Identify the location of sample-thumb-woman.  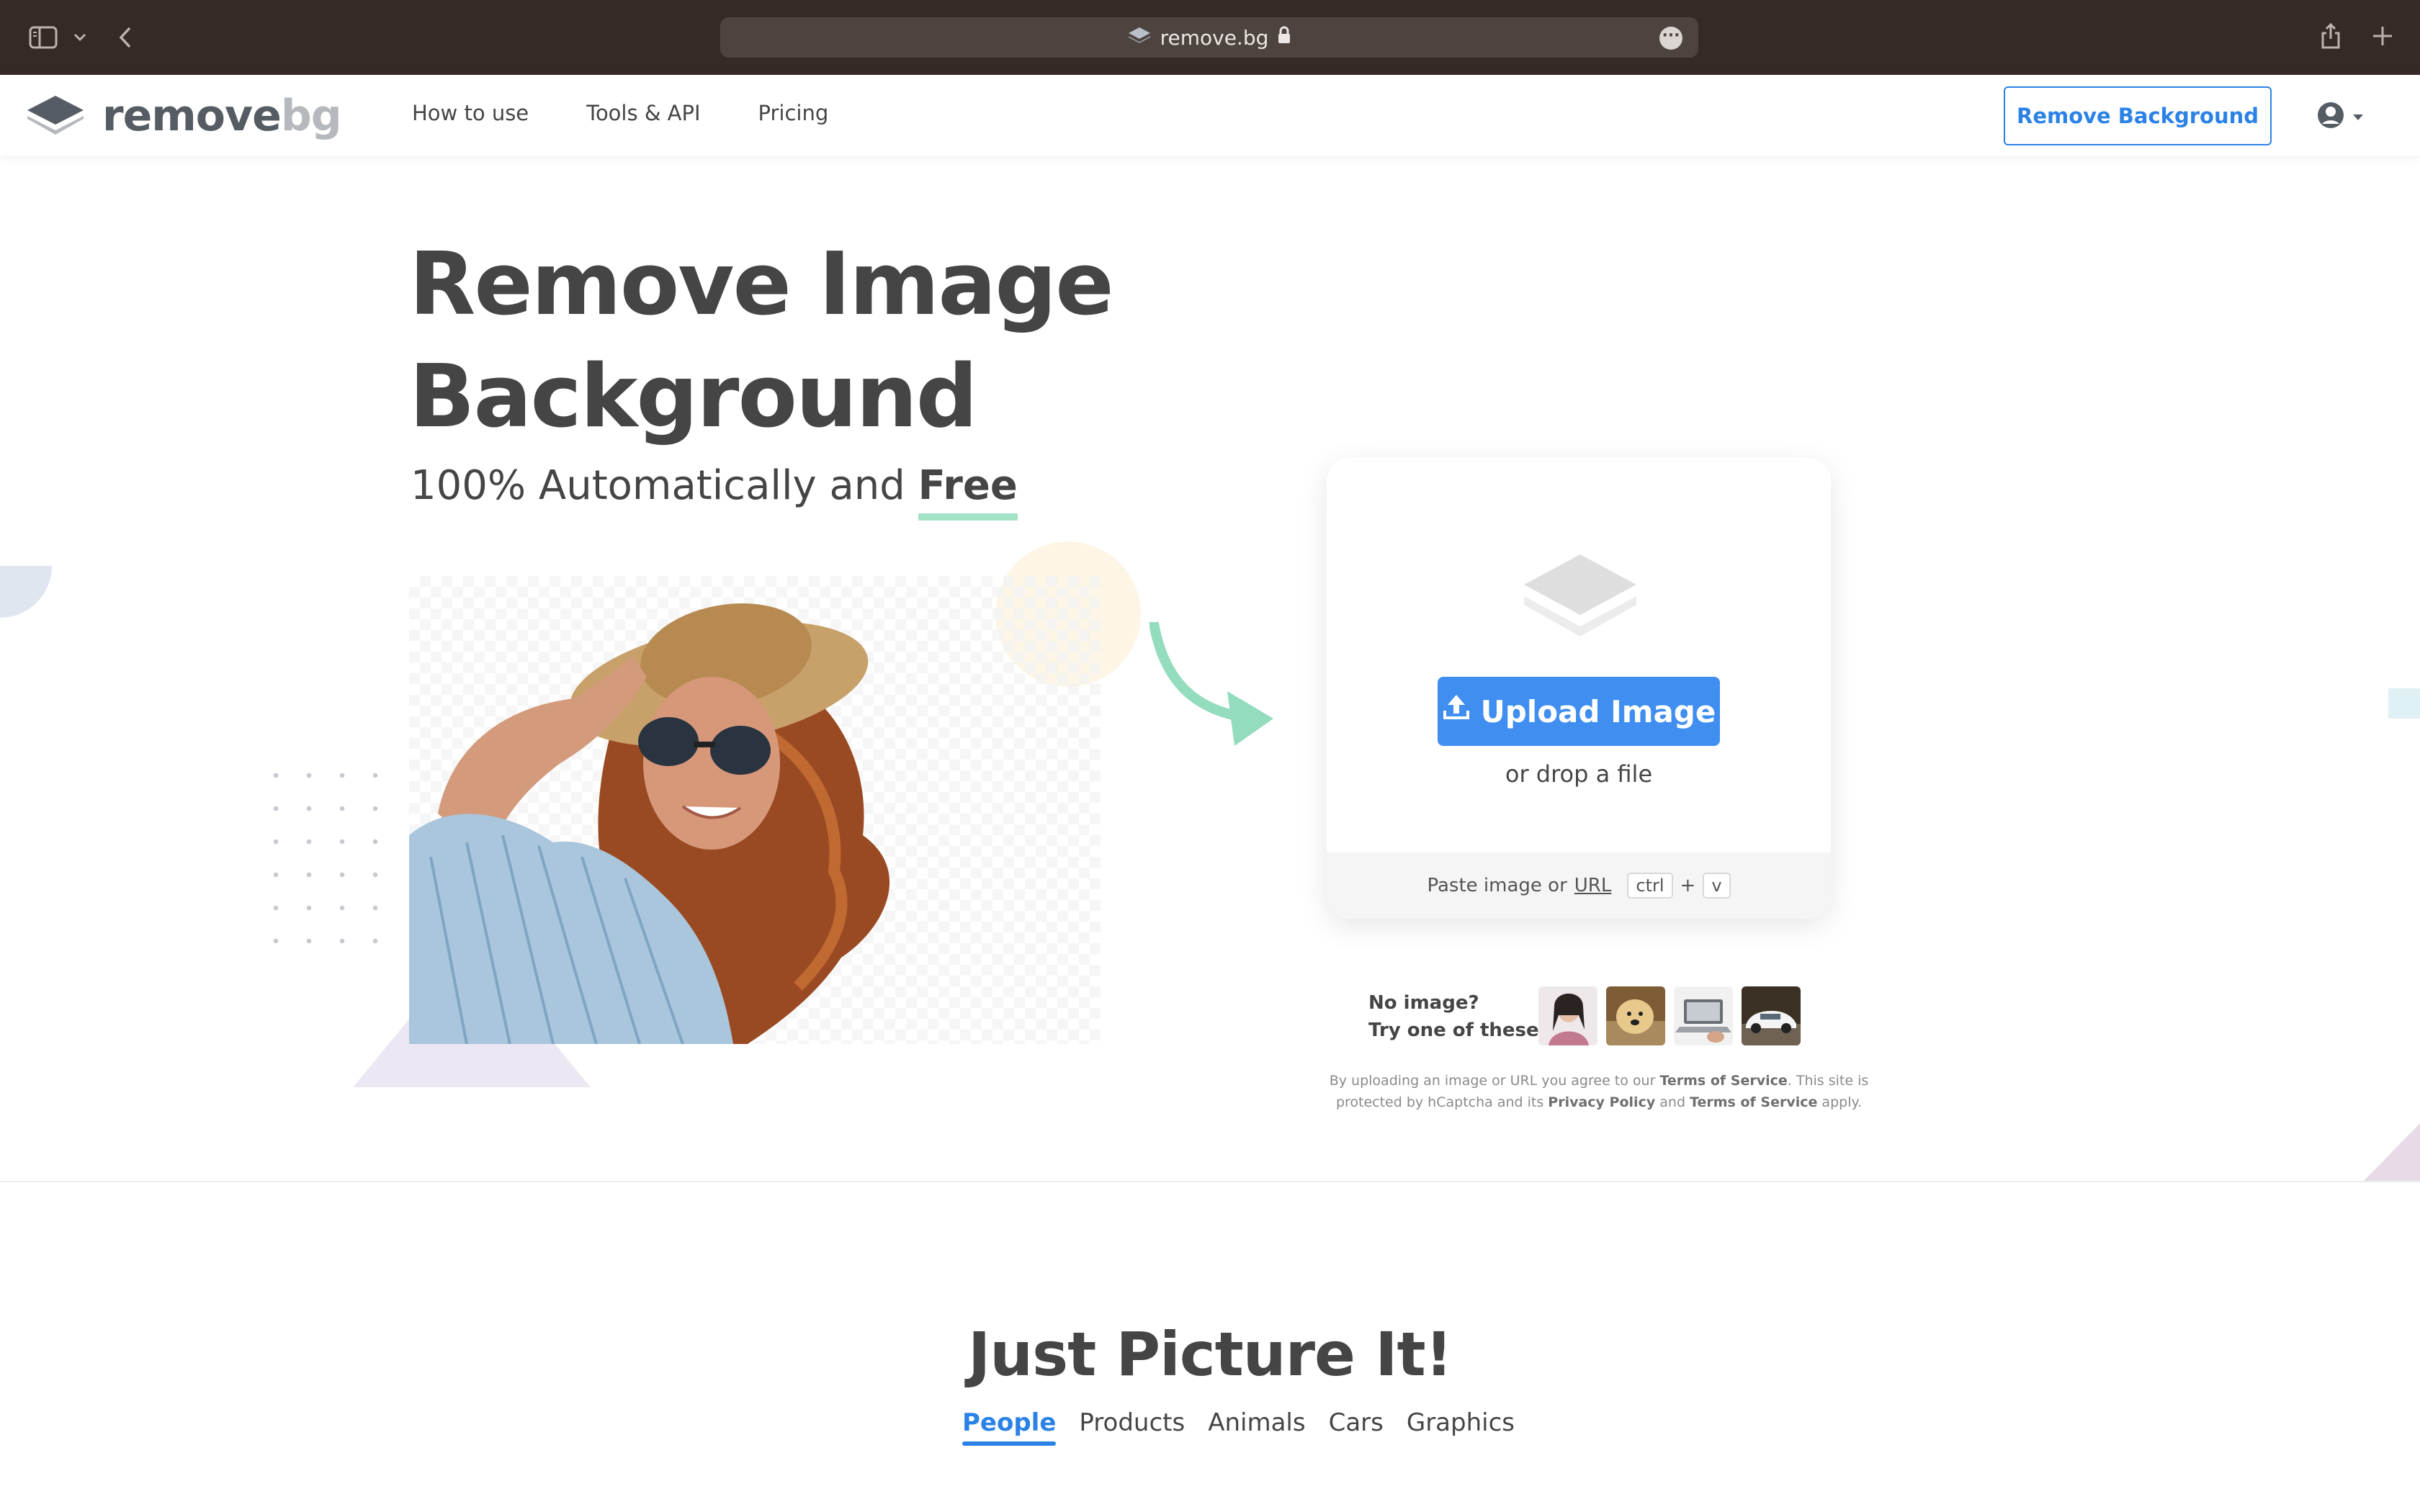
(1567, 1015).